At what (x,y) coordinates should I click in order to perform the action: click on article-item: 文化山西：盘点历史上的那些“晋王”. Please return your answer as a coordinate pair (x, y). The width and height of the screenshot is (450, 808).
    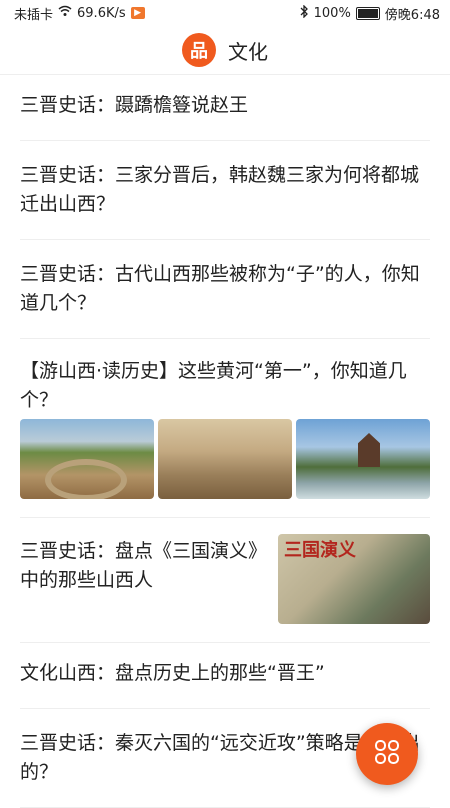
    Looking at the image, I should click on (225, 676).